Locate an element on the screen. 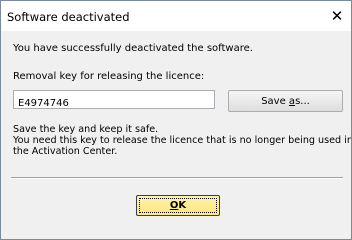 This screenshot has width=352, height=240. focus-rectangle is located at coordinates (178, 205).